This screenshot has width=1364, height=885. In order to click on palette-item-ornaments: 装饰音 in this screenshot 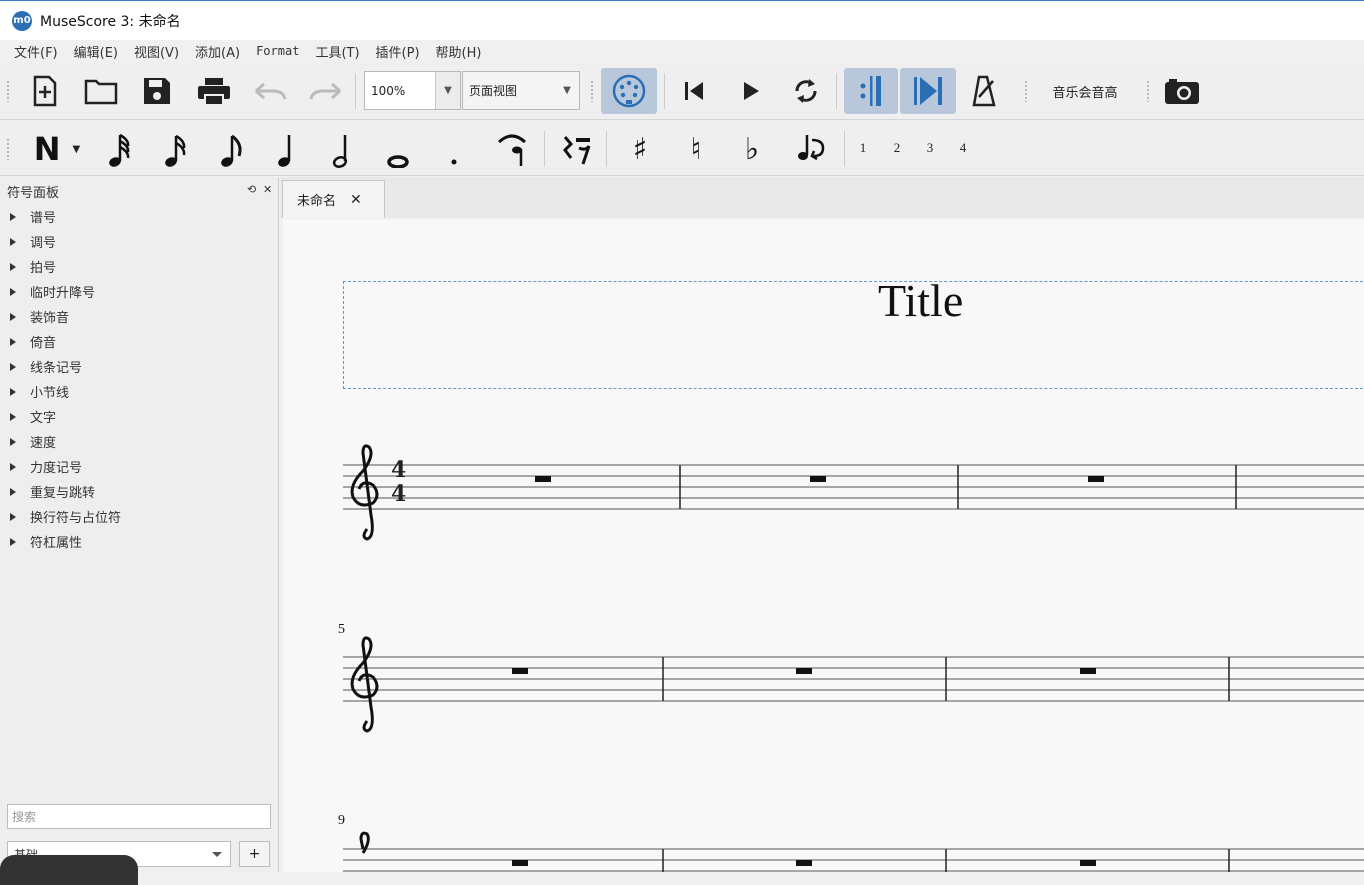, I will do `click(39, 316)`.